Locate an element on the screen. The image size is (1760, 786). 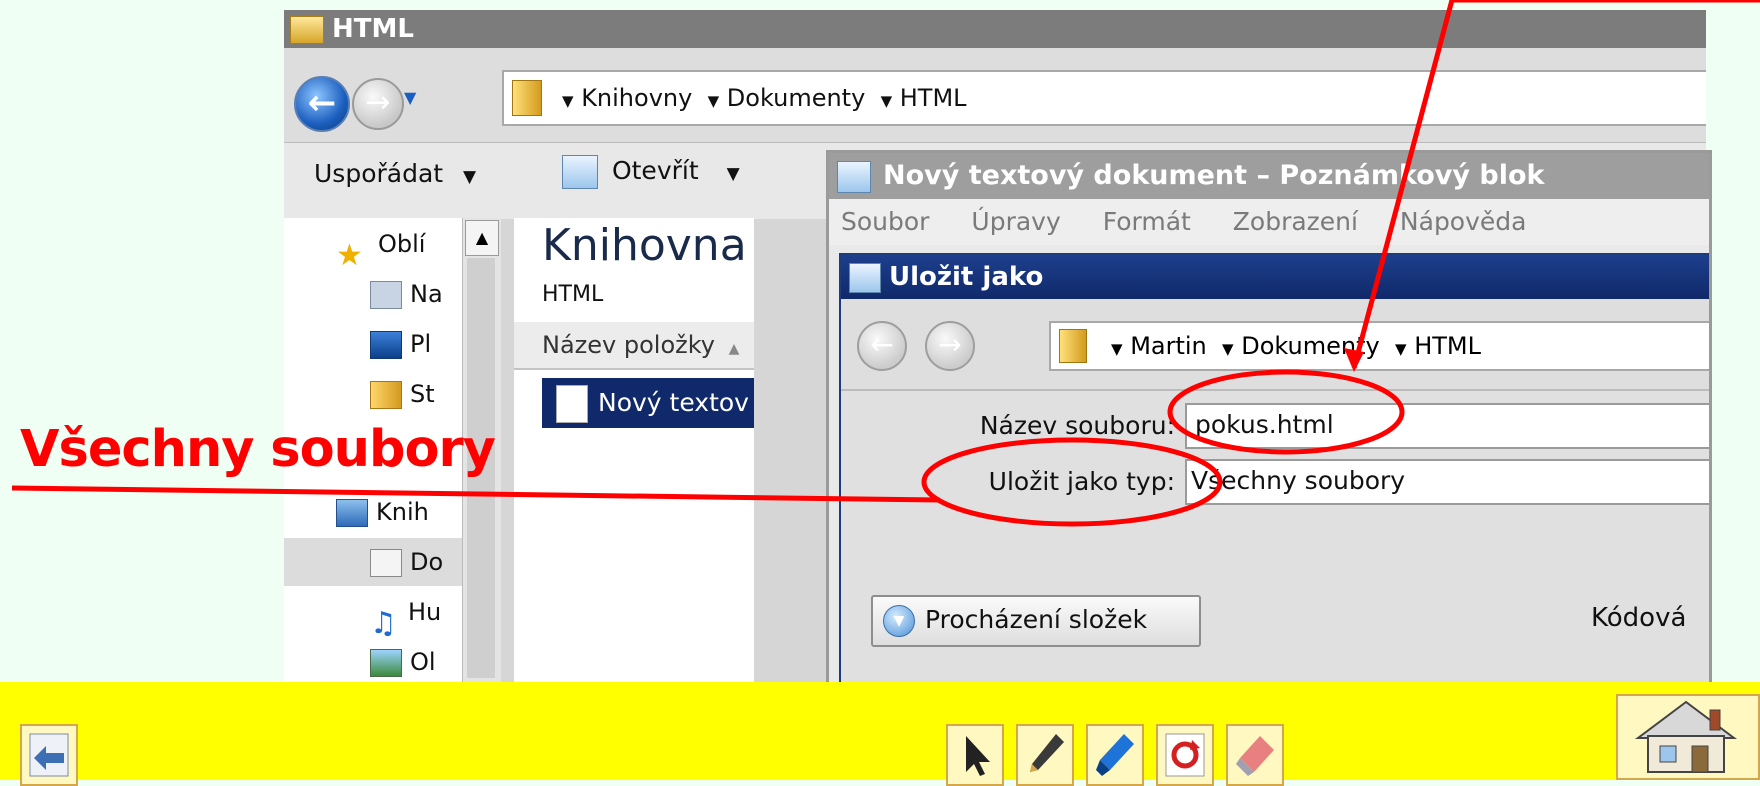
highlighter-icon is located at coordinates (1115, 755).